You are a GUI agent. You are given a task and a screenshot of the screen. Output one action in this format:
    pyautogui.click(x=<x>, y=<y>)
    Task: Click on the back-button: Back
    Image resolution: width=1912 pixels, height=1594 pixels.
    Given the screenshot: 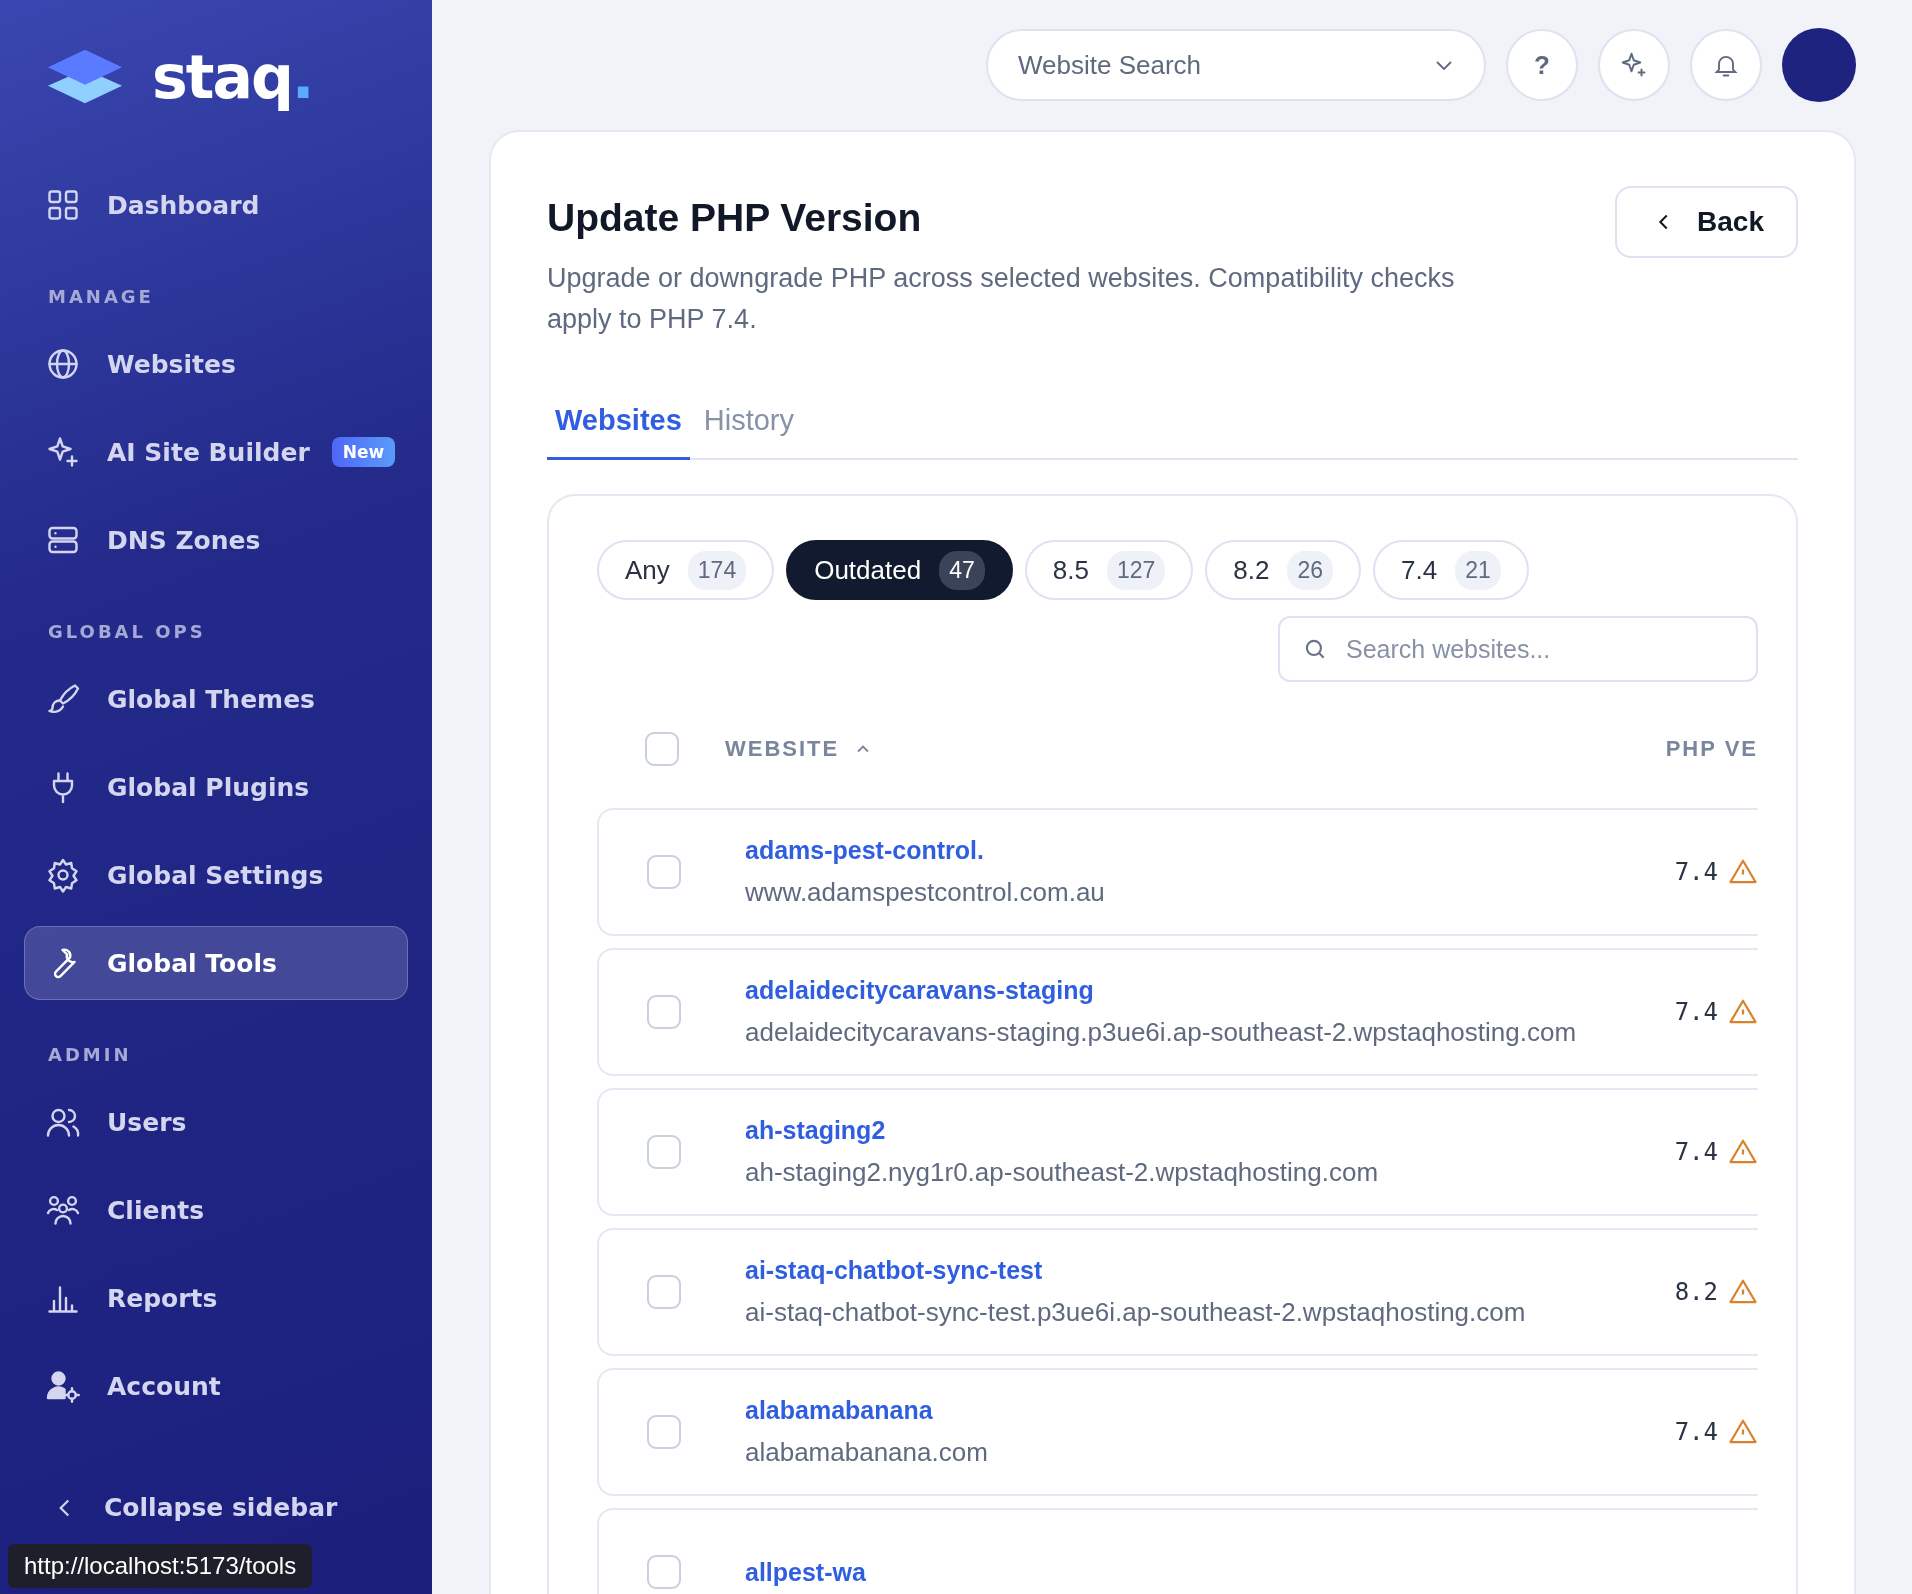 What is the action you would take?
    pyautogui.click(x=1706, y=222)
    